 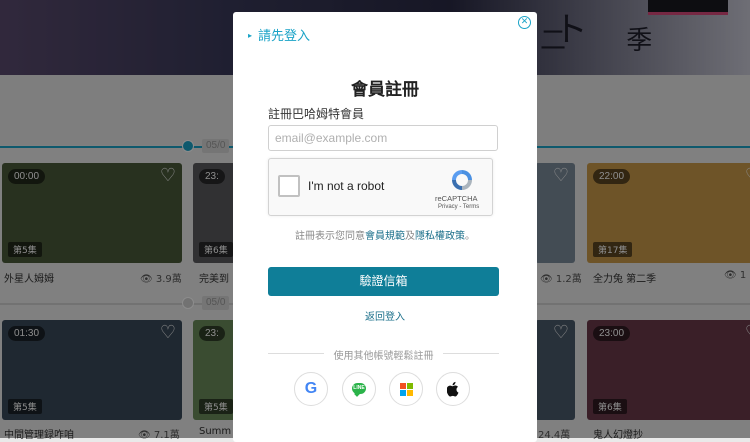 I want to click on recaptcha-checkbox, so click(x=289, y=186).